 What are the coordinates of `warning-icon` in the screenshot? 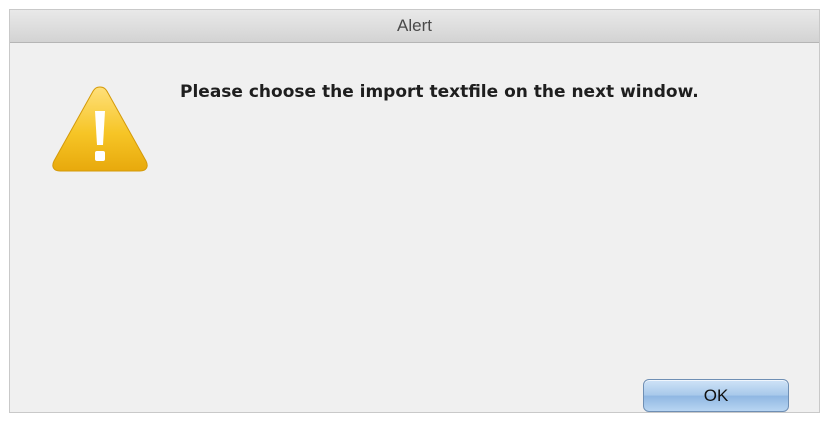 It's located at (100, 128).